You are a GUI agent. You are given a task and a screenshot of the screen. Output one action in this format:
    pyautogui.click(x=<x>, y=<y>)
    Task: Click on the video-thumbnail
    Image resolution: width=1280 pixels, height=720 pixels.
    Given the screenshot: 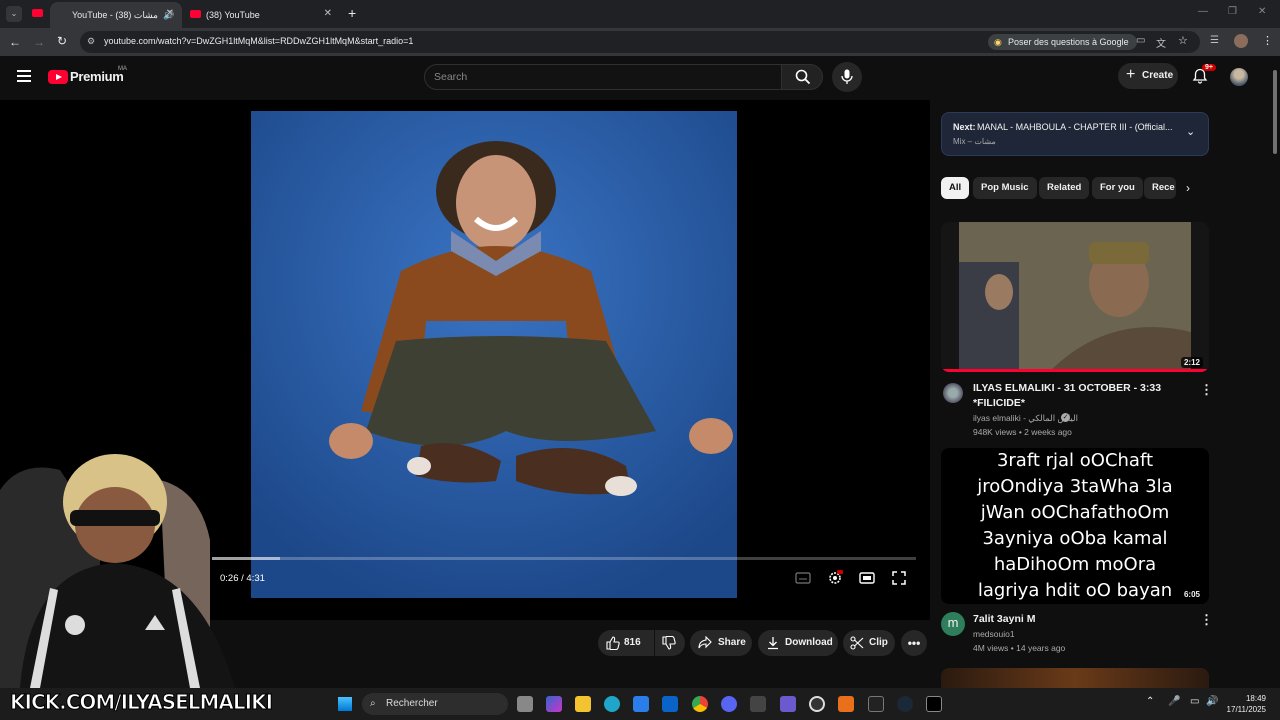 What is the action you would take?
    pyautogui.click(x=1075, y=678)
    